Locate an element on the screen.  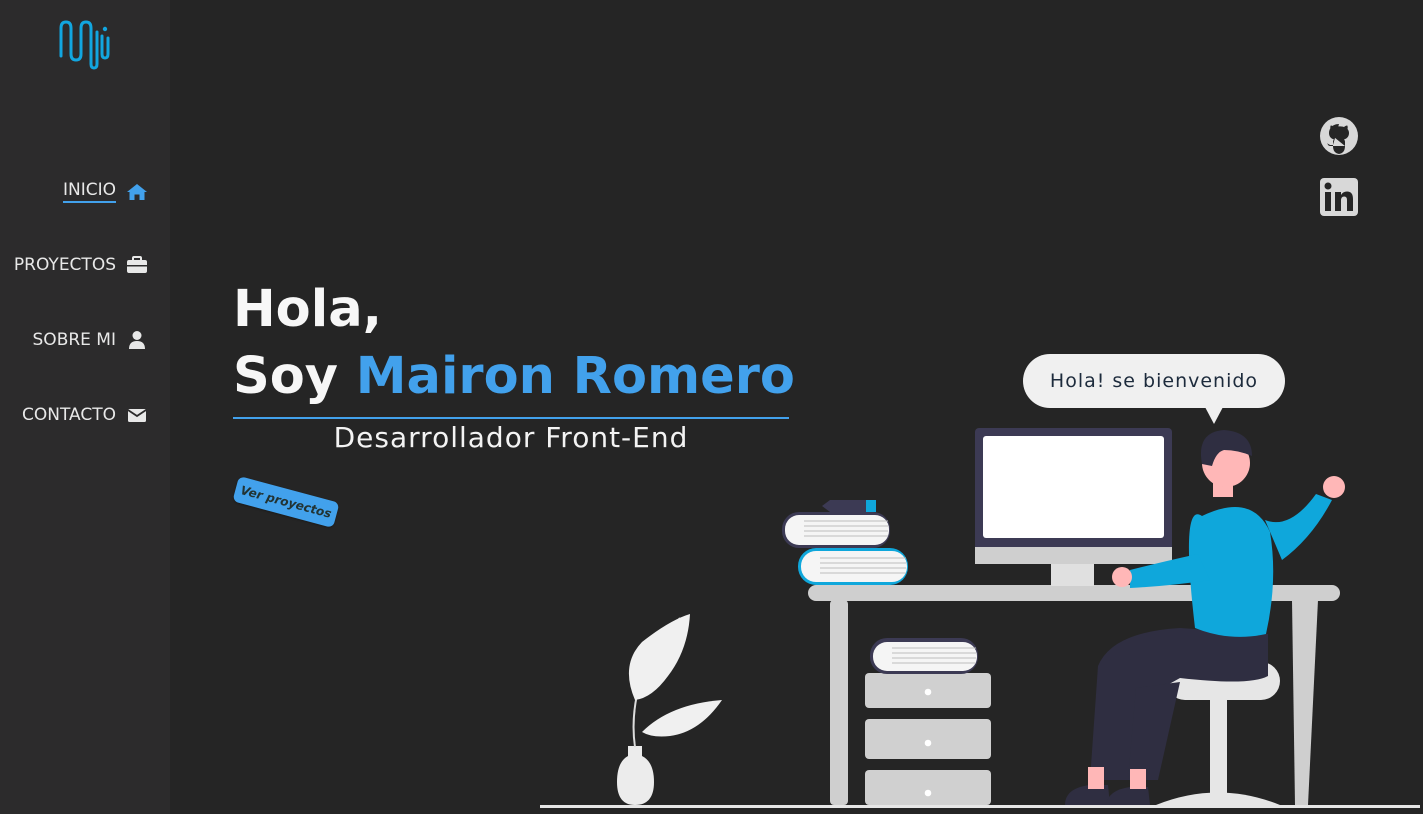
hero-intro: Soy is located at coordinates (294, 376).